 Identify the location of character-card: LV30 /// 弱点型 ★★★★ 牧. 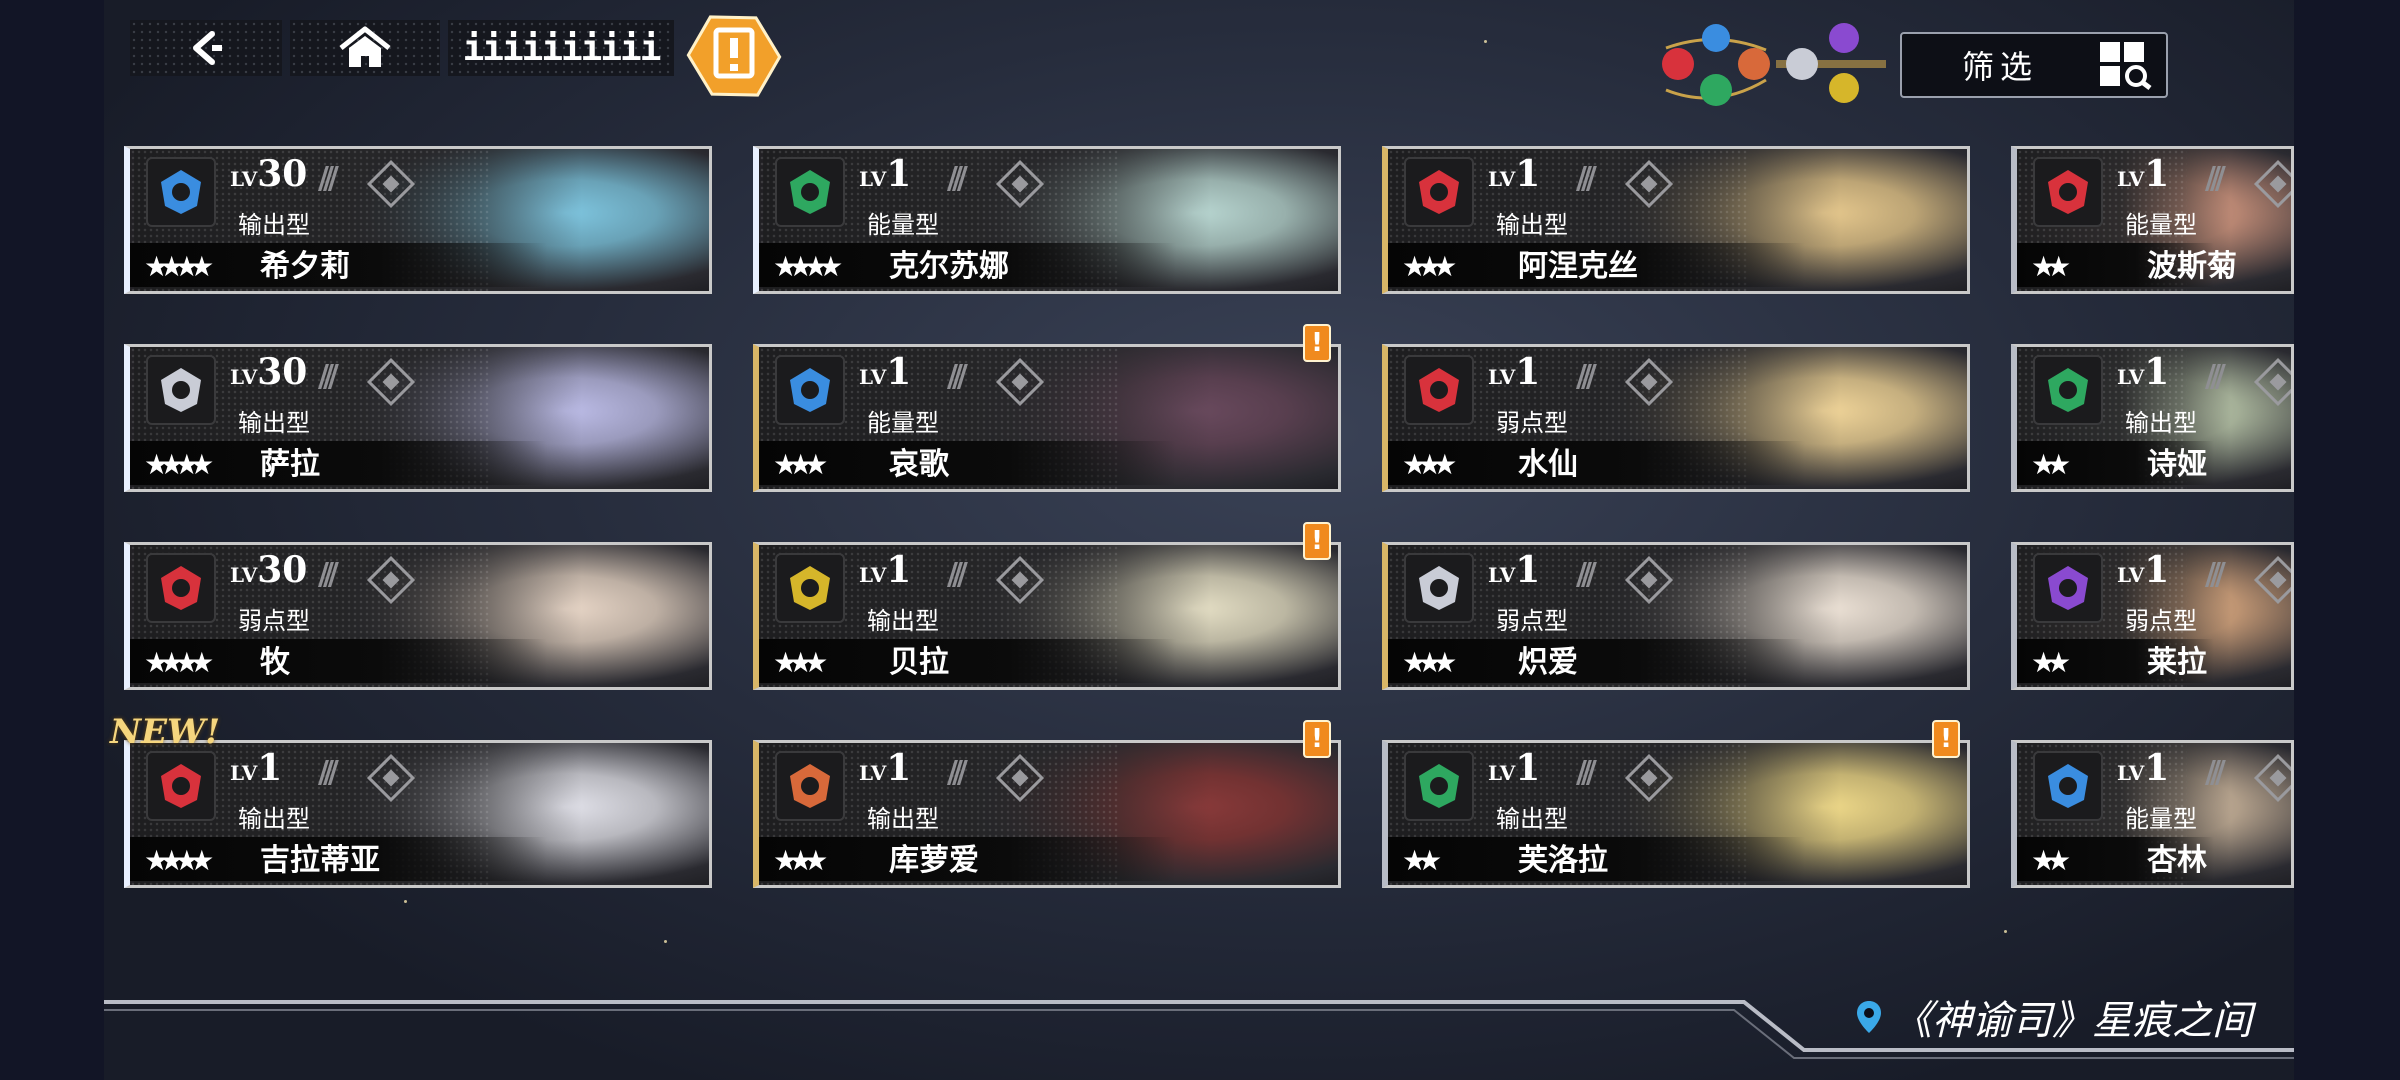
(418, 616).